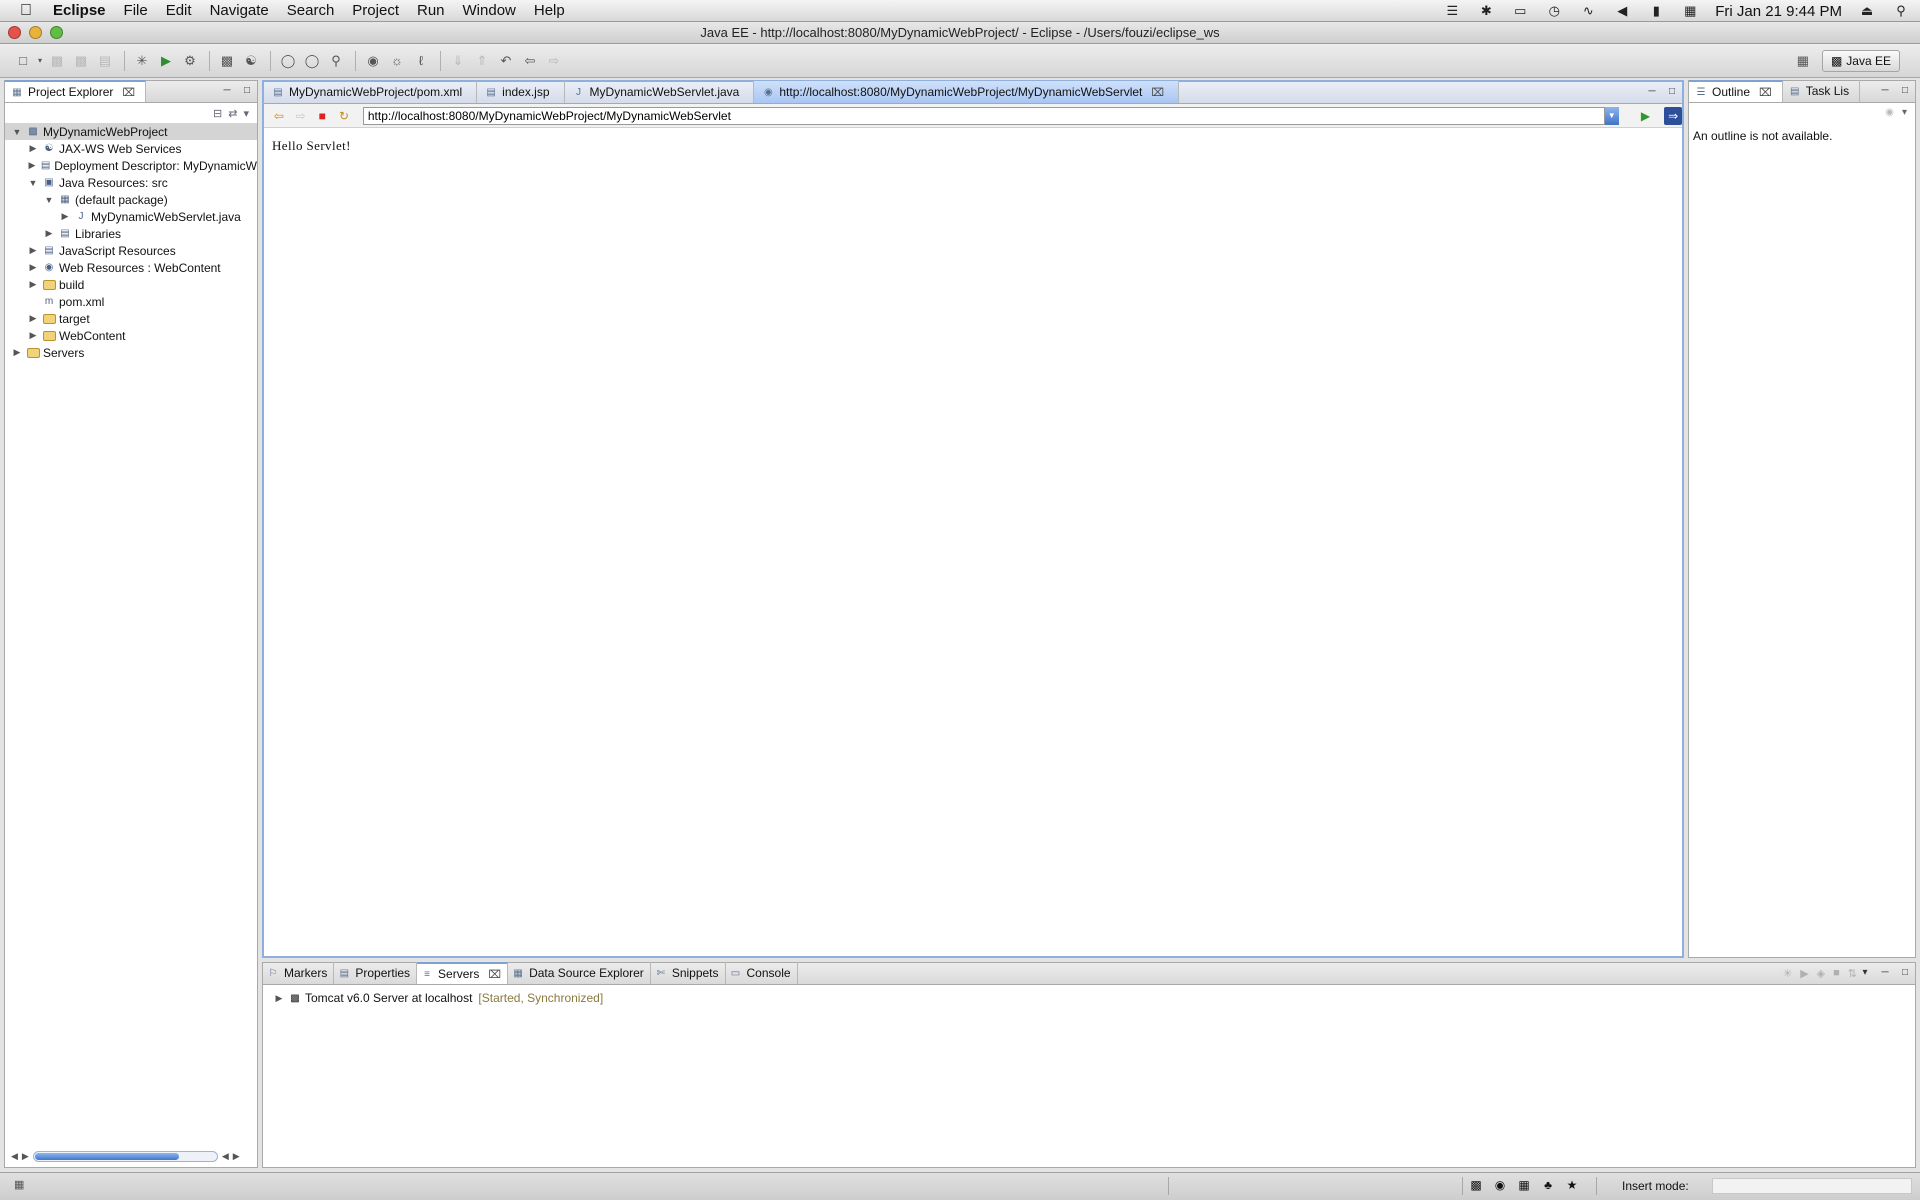  I want to click on horizontal-scrollbar: ◀ ▶ ◀ ▶, so click(132, 1156).